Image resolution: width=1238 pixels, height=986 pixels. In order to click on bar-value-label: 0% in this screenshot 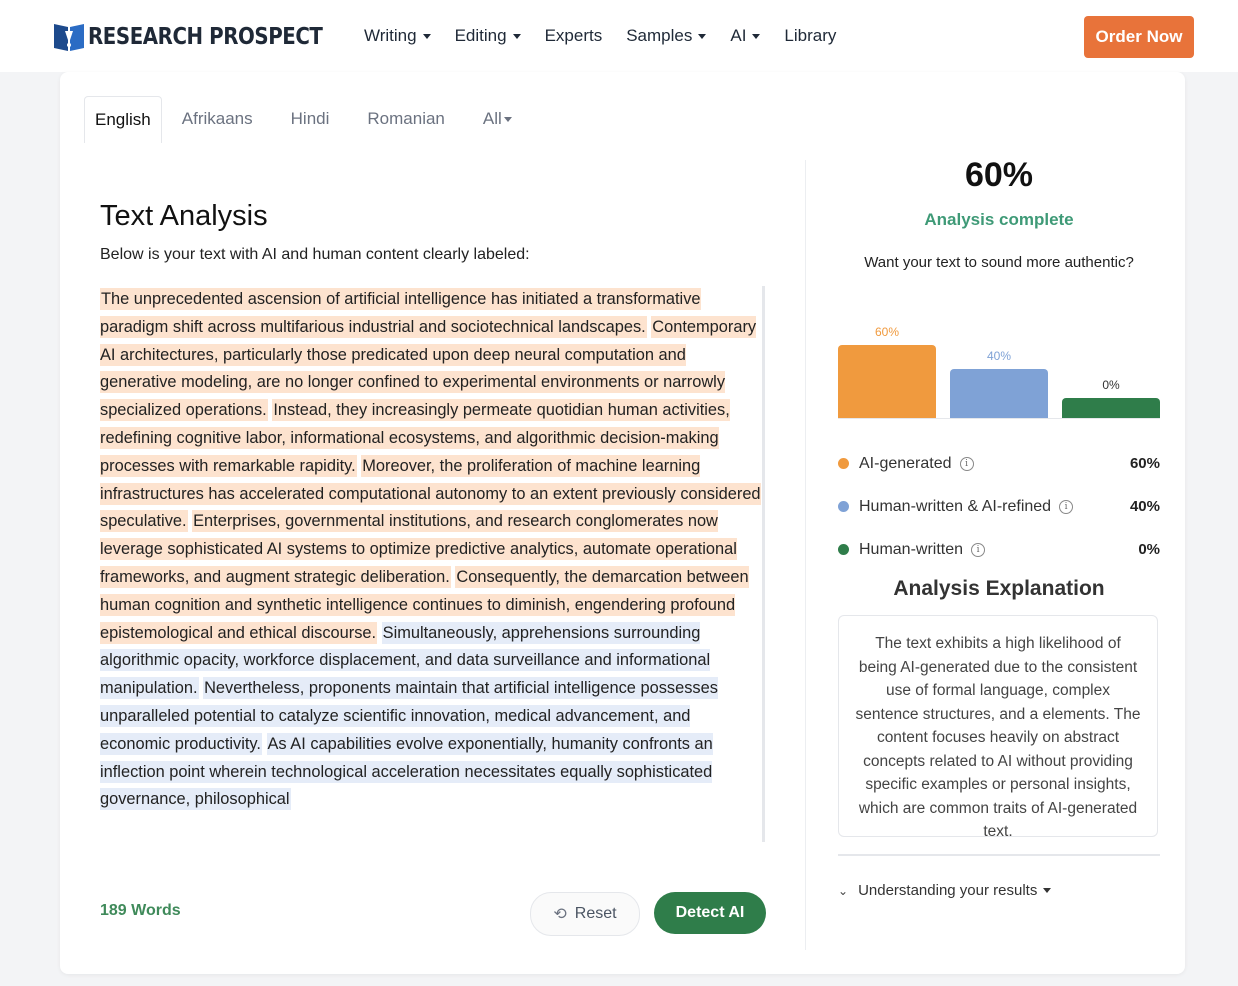, I will do `click(1111, 385)`.